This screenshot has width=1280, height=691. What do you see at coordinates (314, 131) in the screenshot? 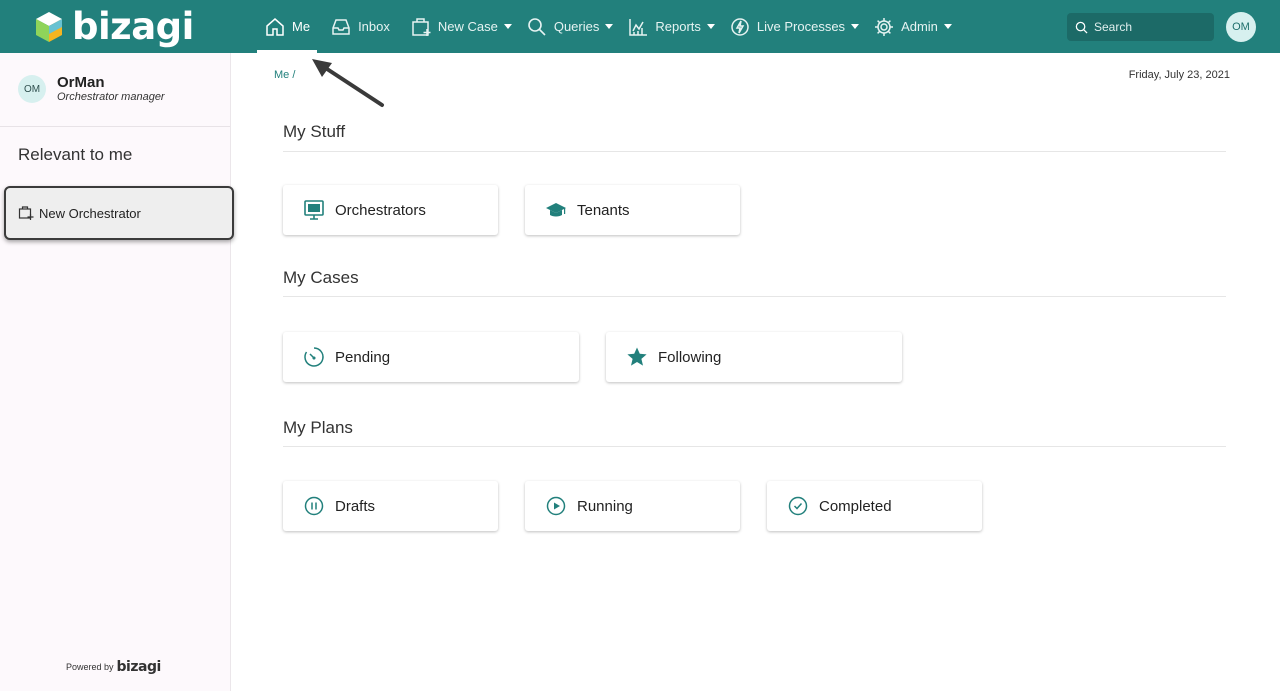
I see `section-title-my-stuff: My Stuff` at bounding box center [314, 131].